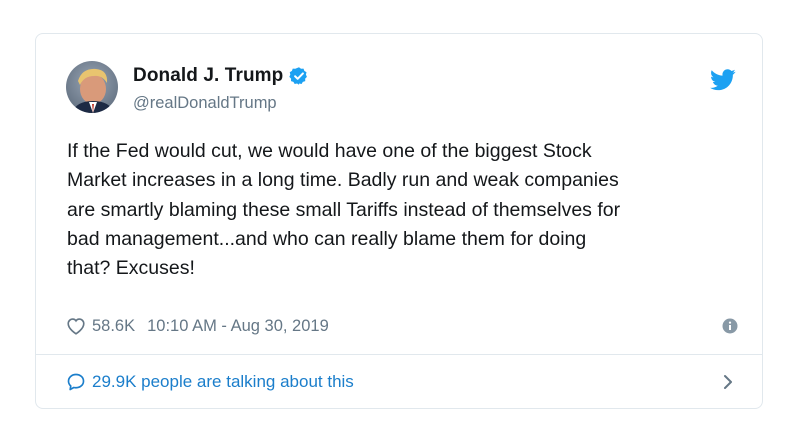 Image resolution: width=800 pixels, height=445 pixels. What do you see at coordinates (401, 91) in the screenshot?
I see `tweet-header: Donald J. Trump @realDonaldTrump` at bounding box center [401, 91].